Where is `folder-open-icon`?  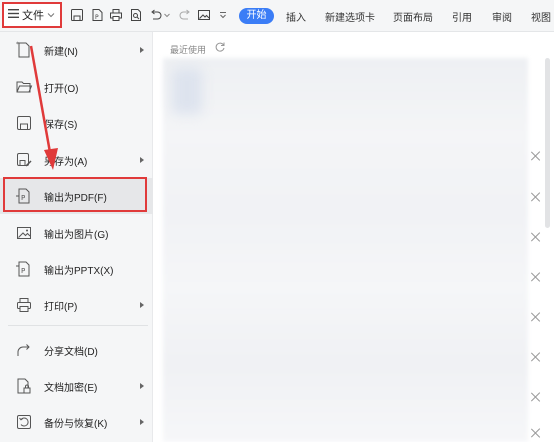
folder-open-icon is located at coordinates (24, 87).